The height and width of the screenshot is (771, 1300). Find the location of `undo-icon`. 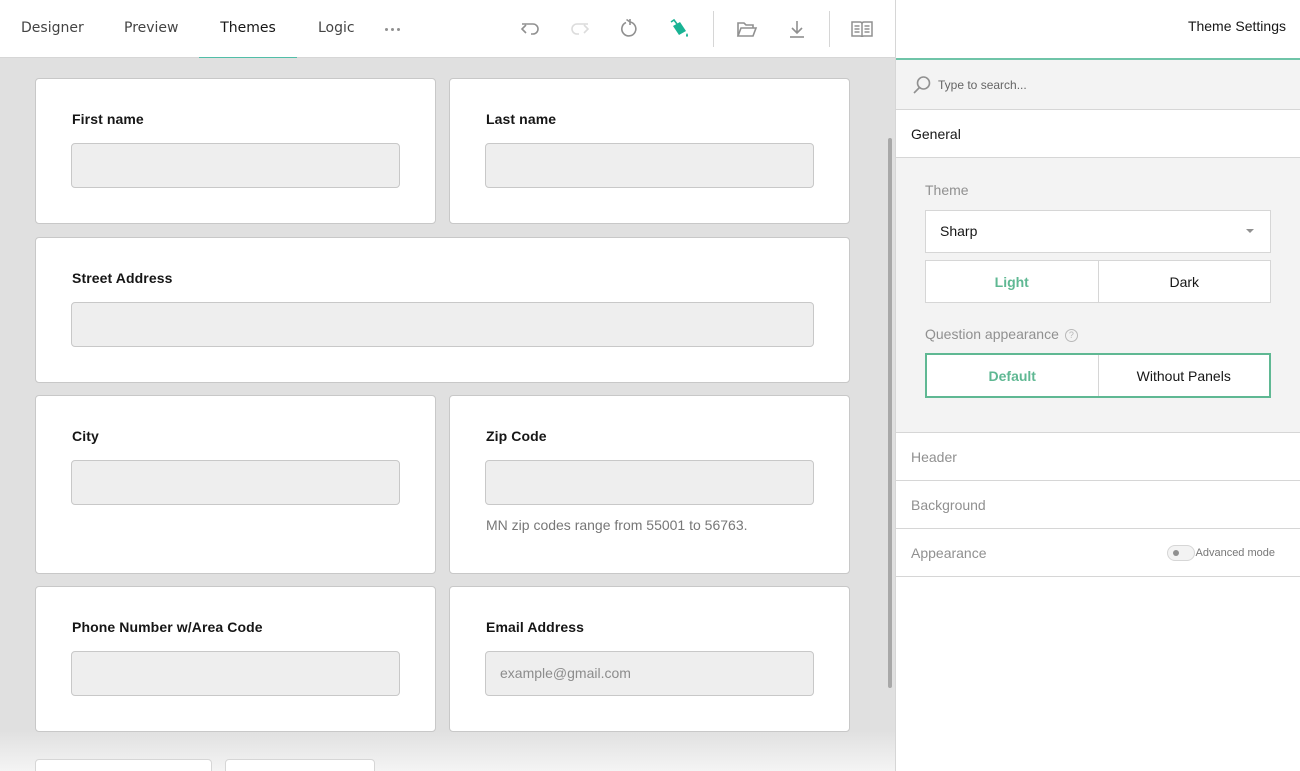

undo-icon is located at coordinates (529, 29).